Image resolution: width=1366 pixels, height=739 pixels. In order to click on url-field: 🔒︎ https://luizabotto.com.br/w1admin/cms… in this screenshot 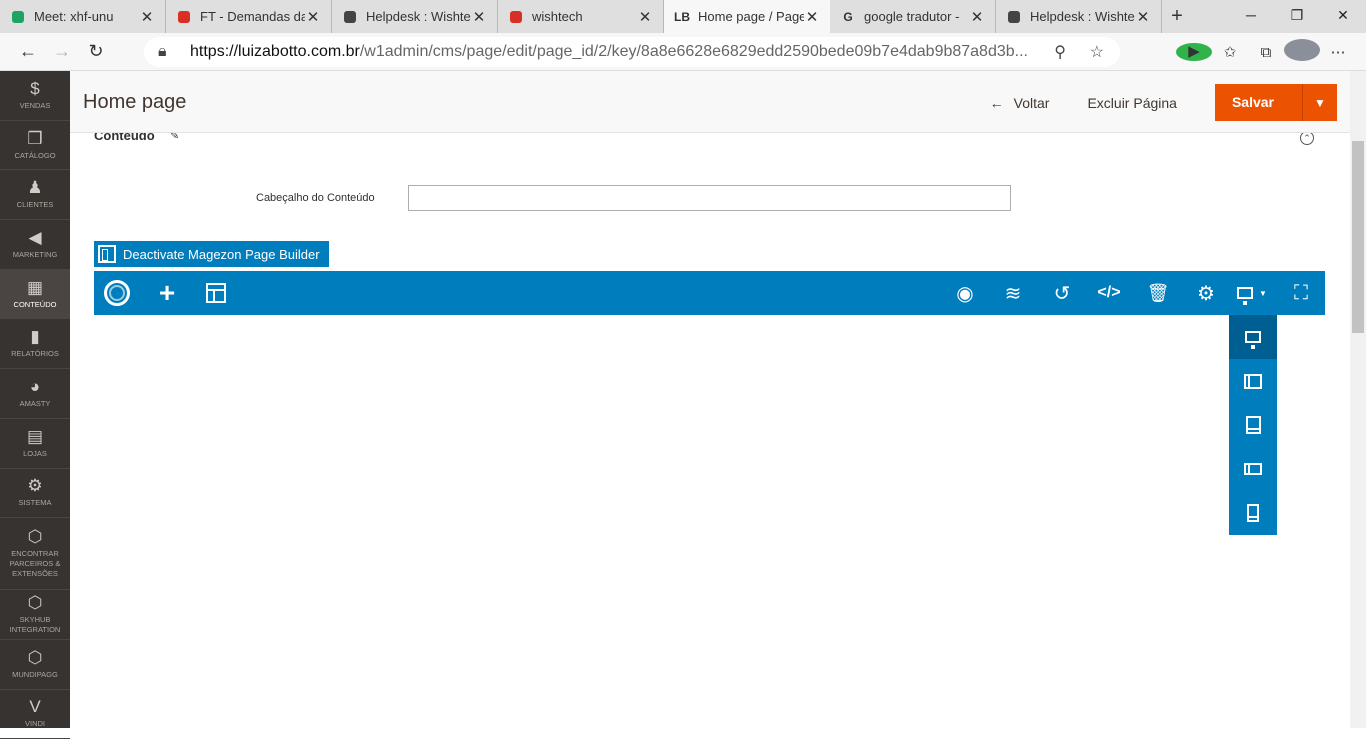, I will do `click(632, 52)`.